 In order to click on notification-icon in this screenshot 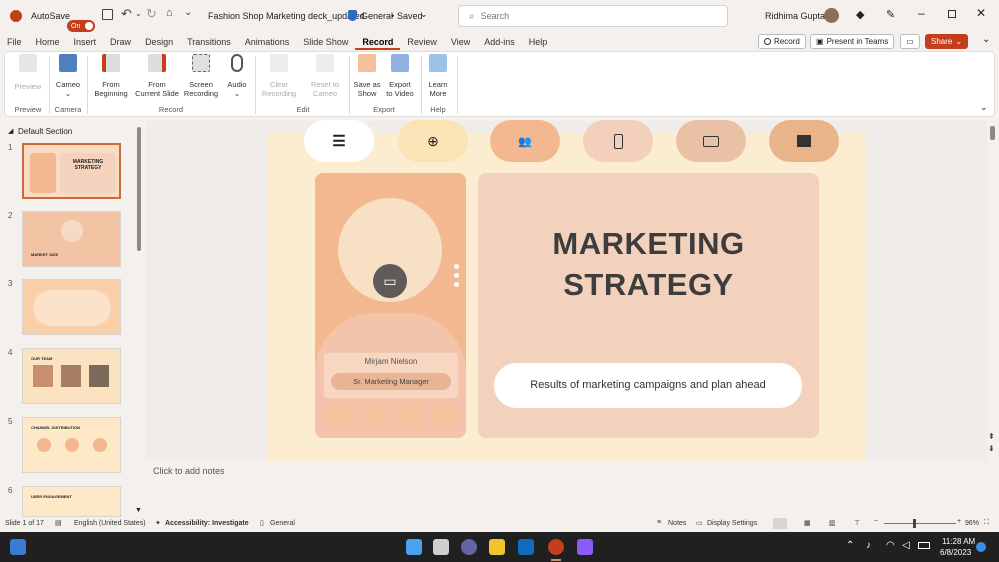, I will do `click(981, 547)`.